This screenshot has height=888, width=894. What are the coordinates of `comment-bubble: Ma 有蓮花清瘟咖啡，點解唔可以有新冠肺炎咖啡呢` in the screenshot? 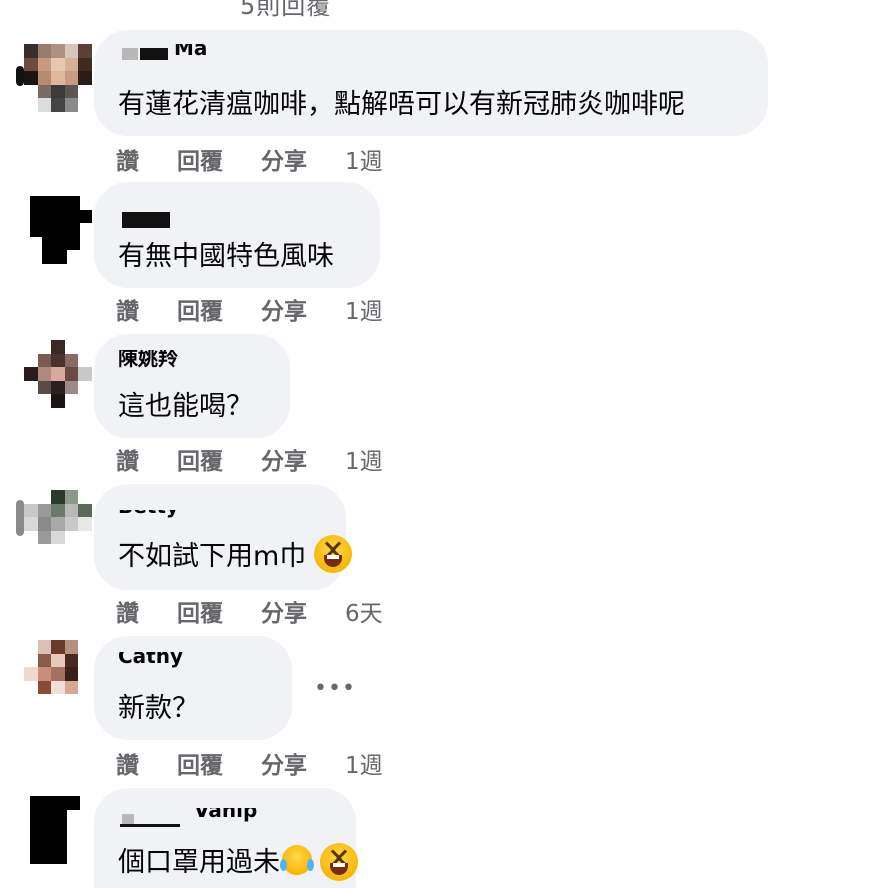 It's located at (431, 83).